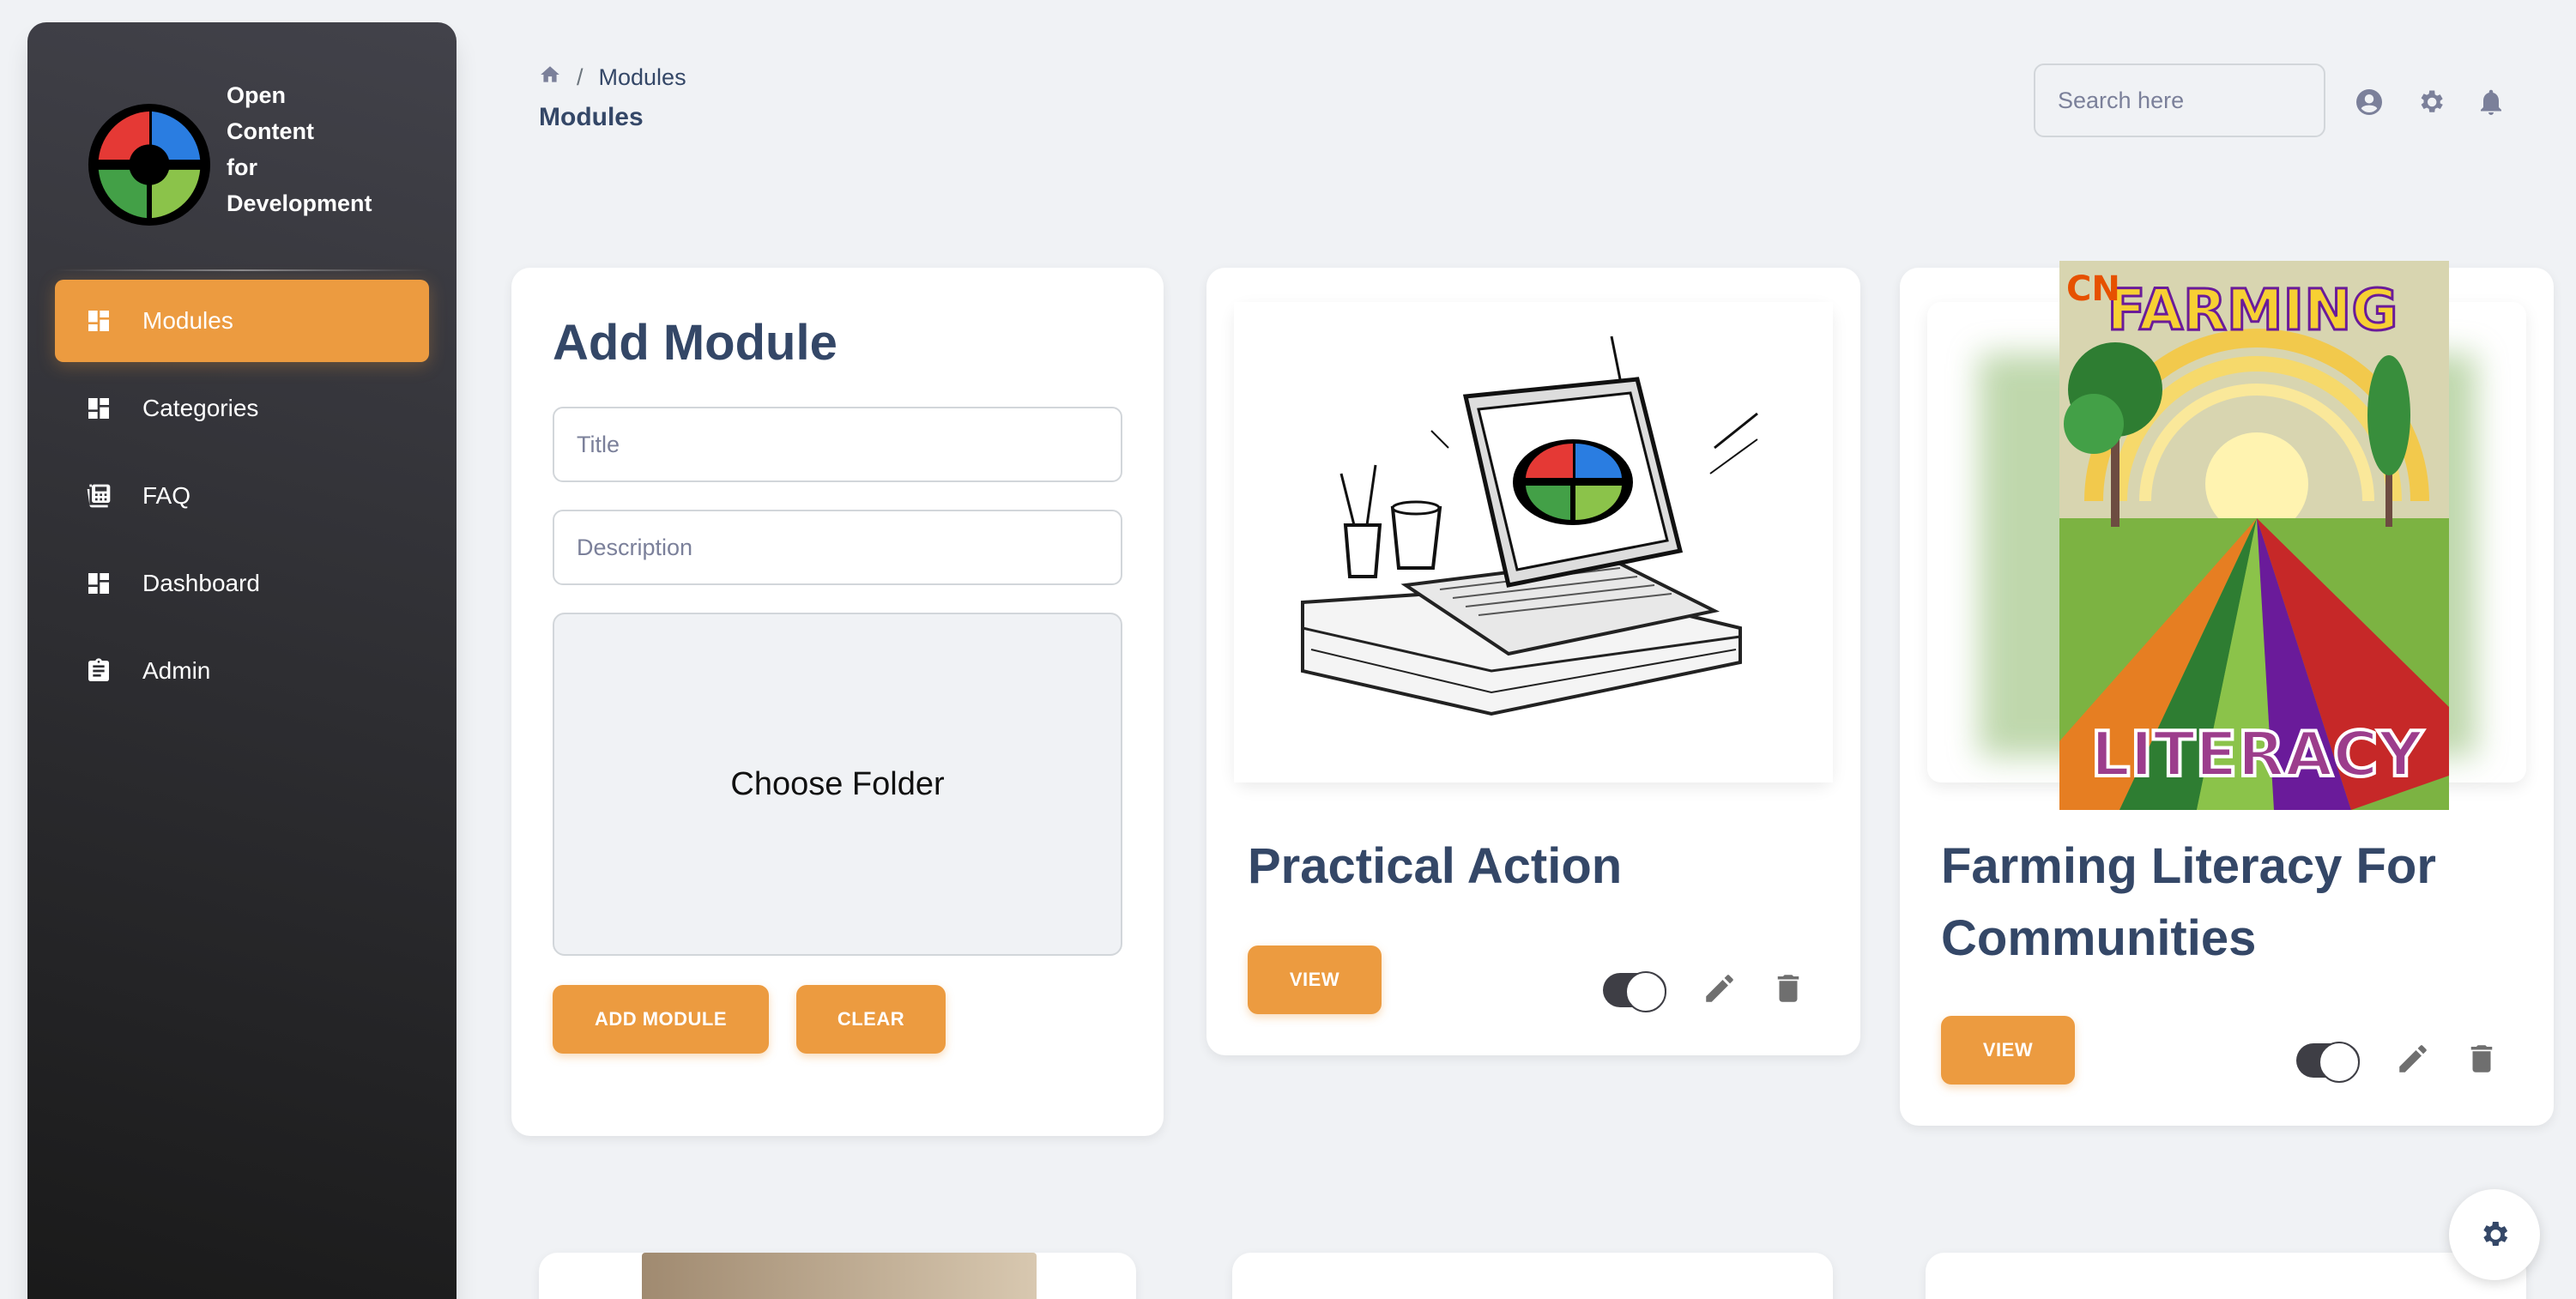  Describe the element at coordinates (176, 670) in the screenshot. I see `sidebar-item-label: Admin` at that location.